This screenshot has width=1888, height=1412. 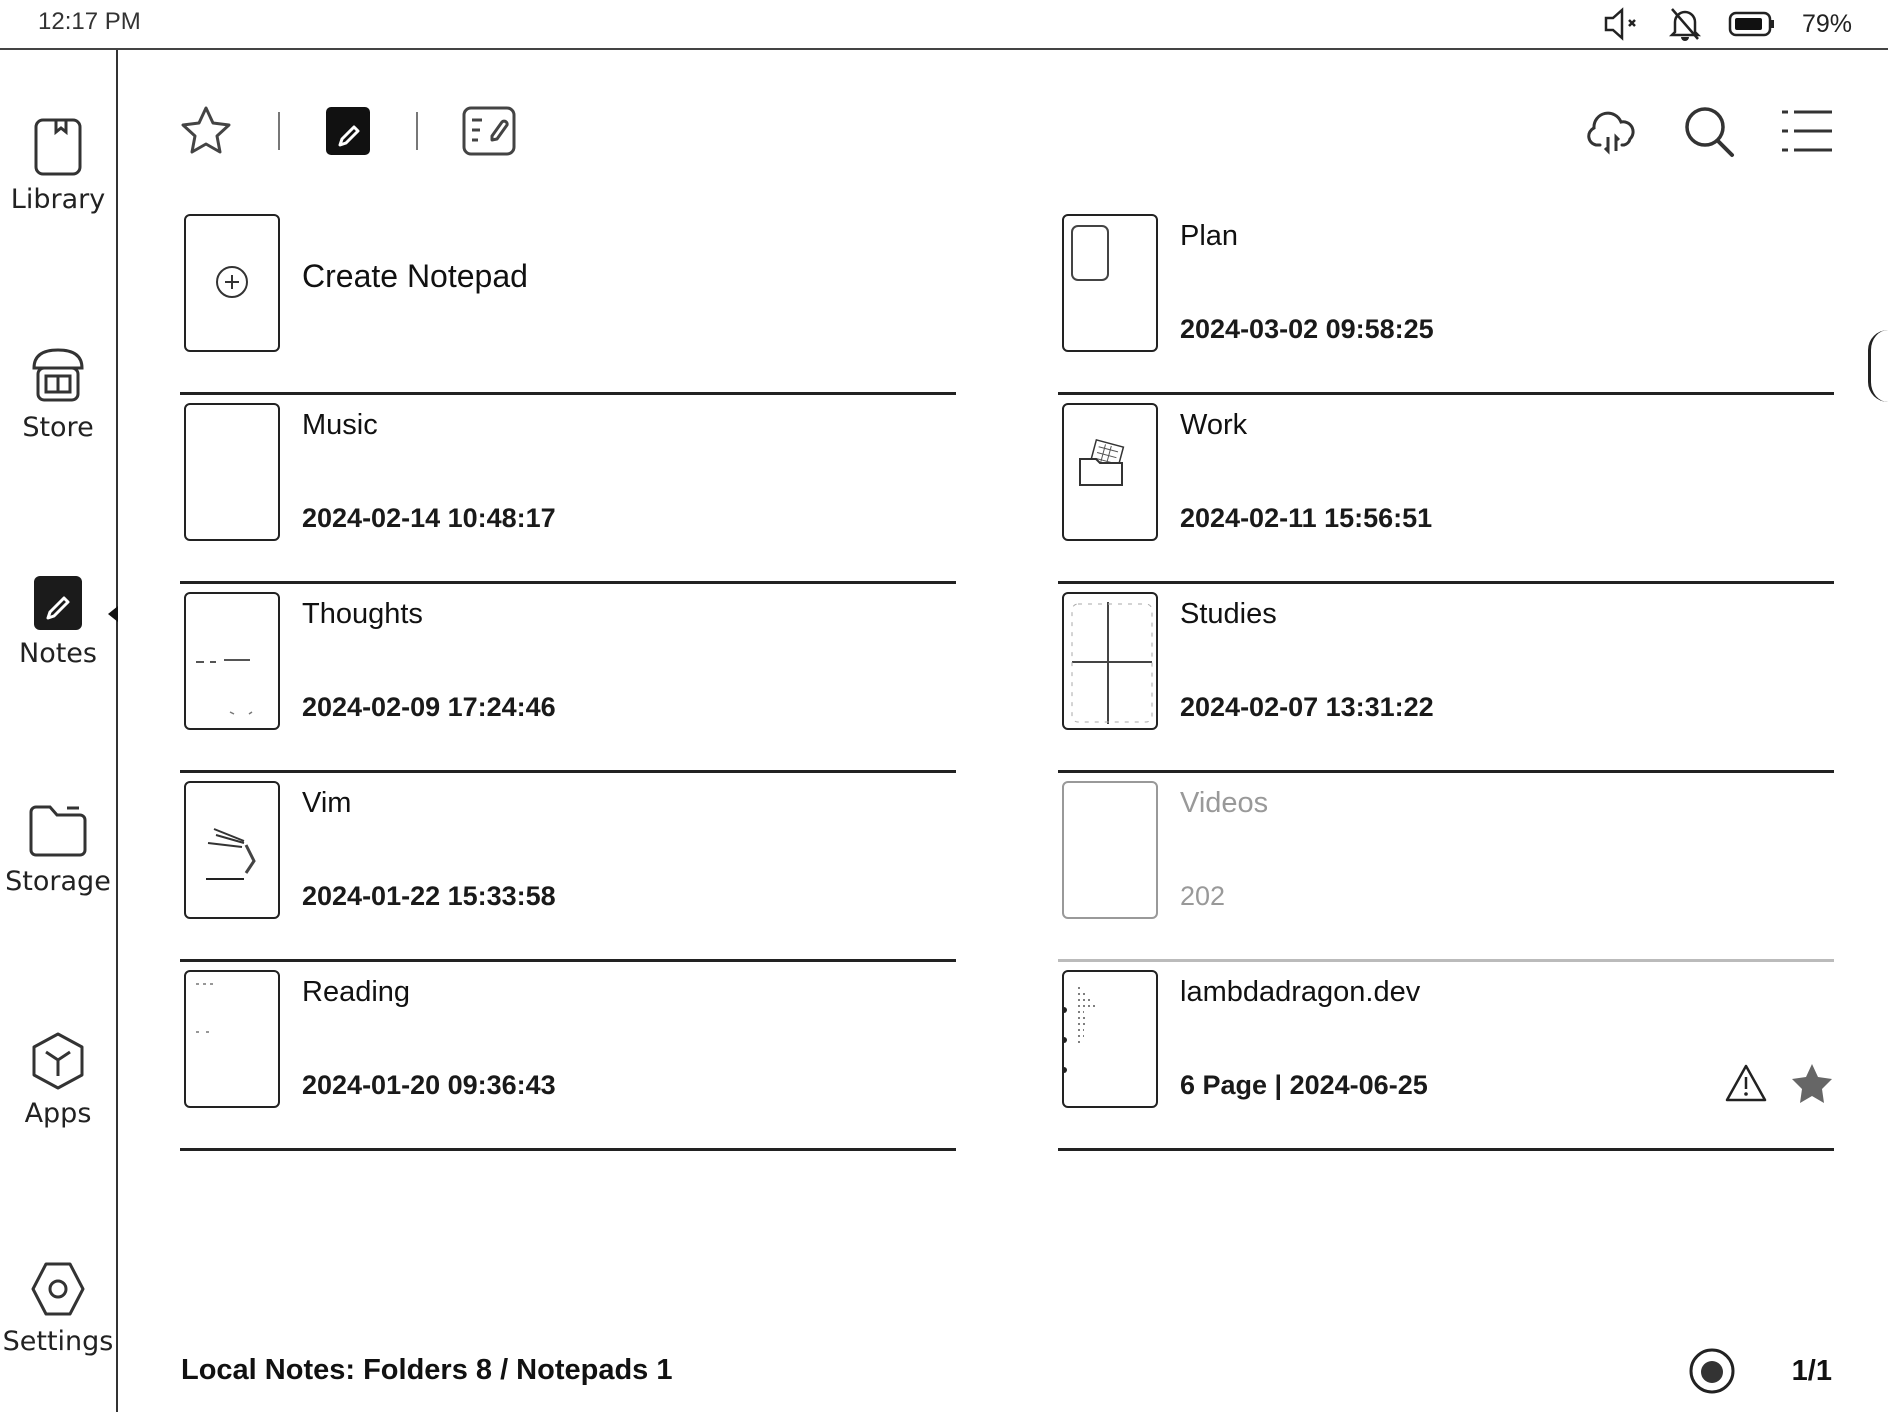 I want to click on status-bar: 12:17 PM 79%, so click(x=944, y=25).